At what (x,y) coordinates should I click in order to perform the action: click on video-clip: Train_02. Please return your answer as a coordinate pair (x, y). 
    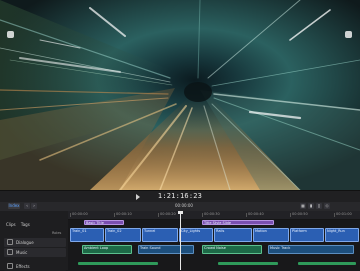
    Looking at the image, I should click on (123, 235).